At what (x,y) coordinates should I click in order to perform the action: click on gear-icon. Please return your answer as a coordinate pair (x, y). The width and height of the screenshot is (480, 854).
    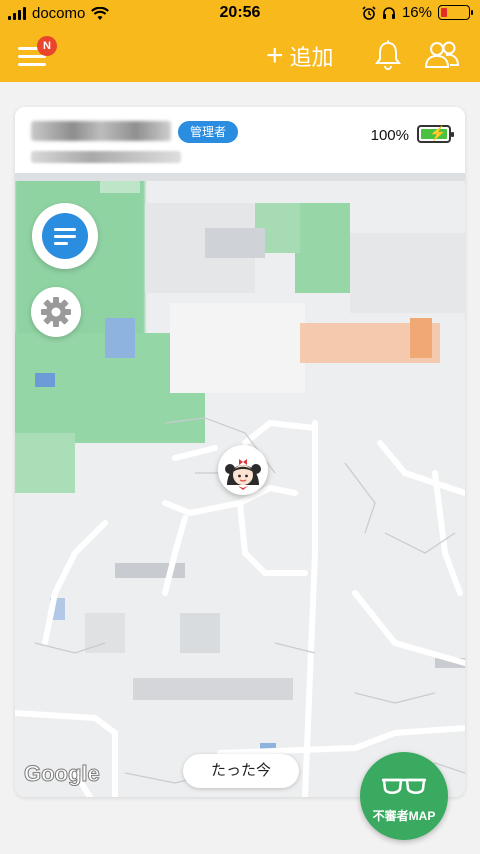
    Looking at the image, I should click on (56, 312).